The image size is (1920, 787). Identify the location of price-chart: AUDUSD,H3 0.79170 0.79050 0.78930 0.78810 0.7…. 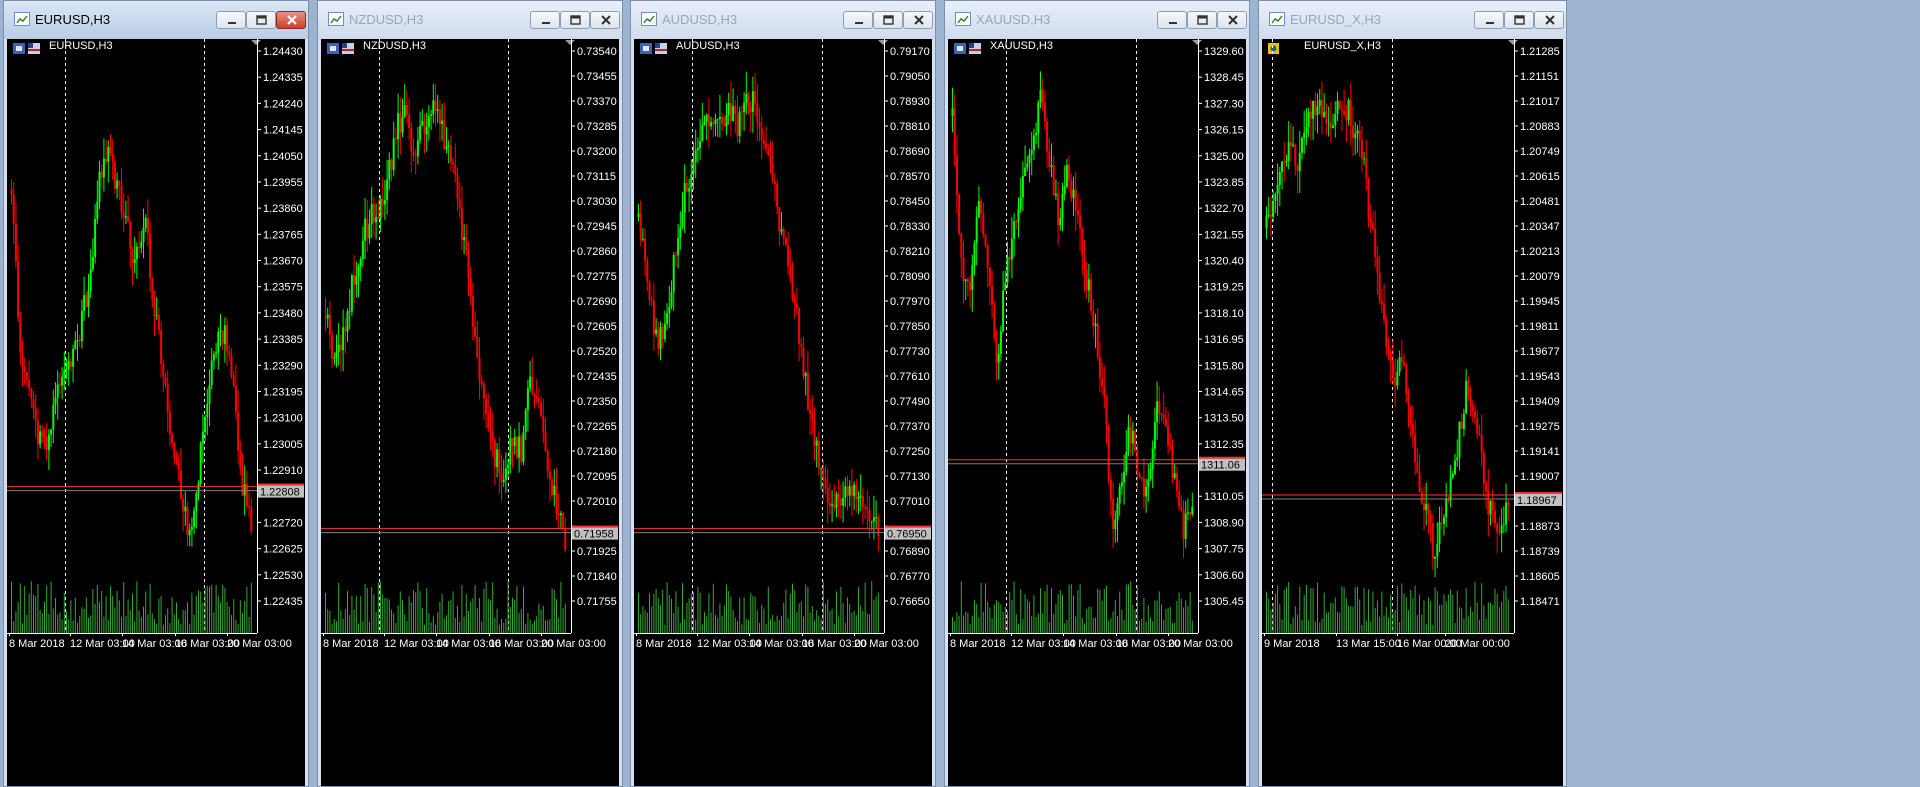
(783, 412).